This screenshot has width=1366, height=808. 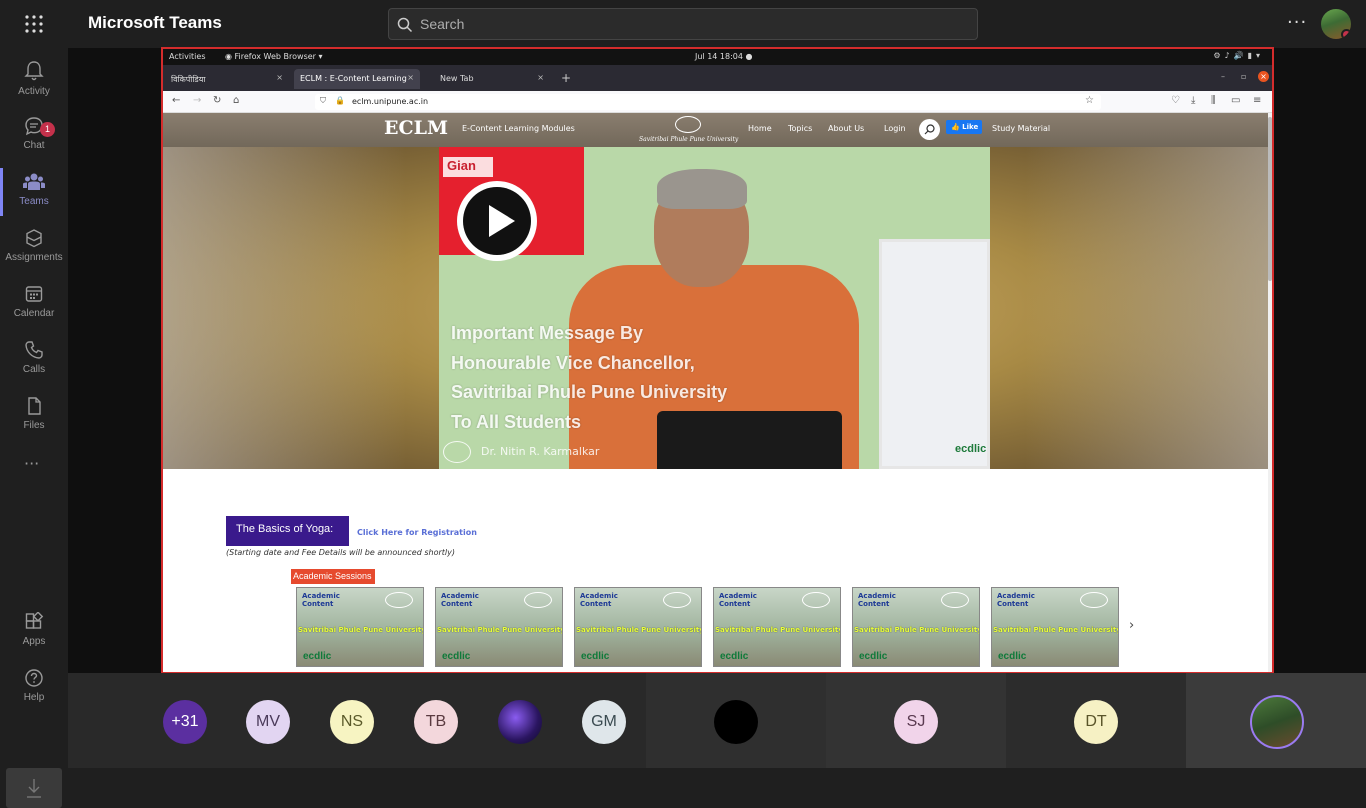 What do you see at coordinates (895, 128) in the screenshot?
I see `nav-login: Login` at bounding box center [895, 128].